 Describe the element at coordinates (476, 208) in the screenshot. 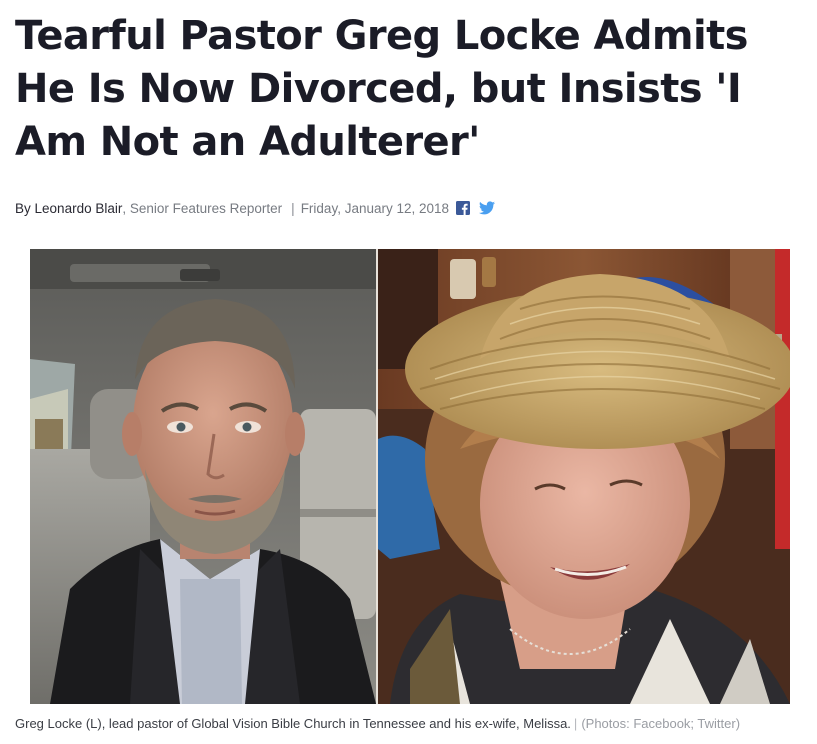

I see `share-buttons` at that location.